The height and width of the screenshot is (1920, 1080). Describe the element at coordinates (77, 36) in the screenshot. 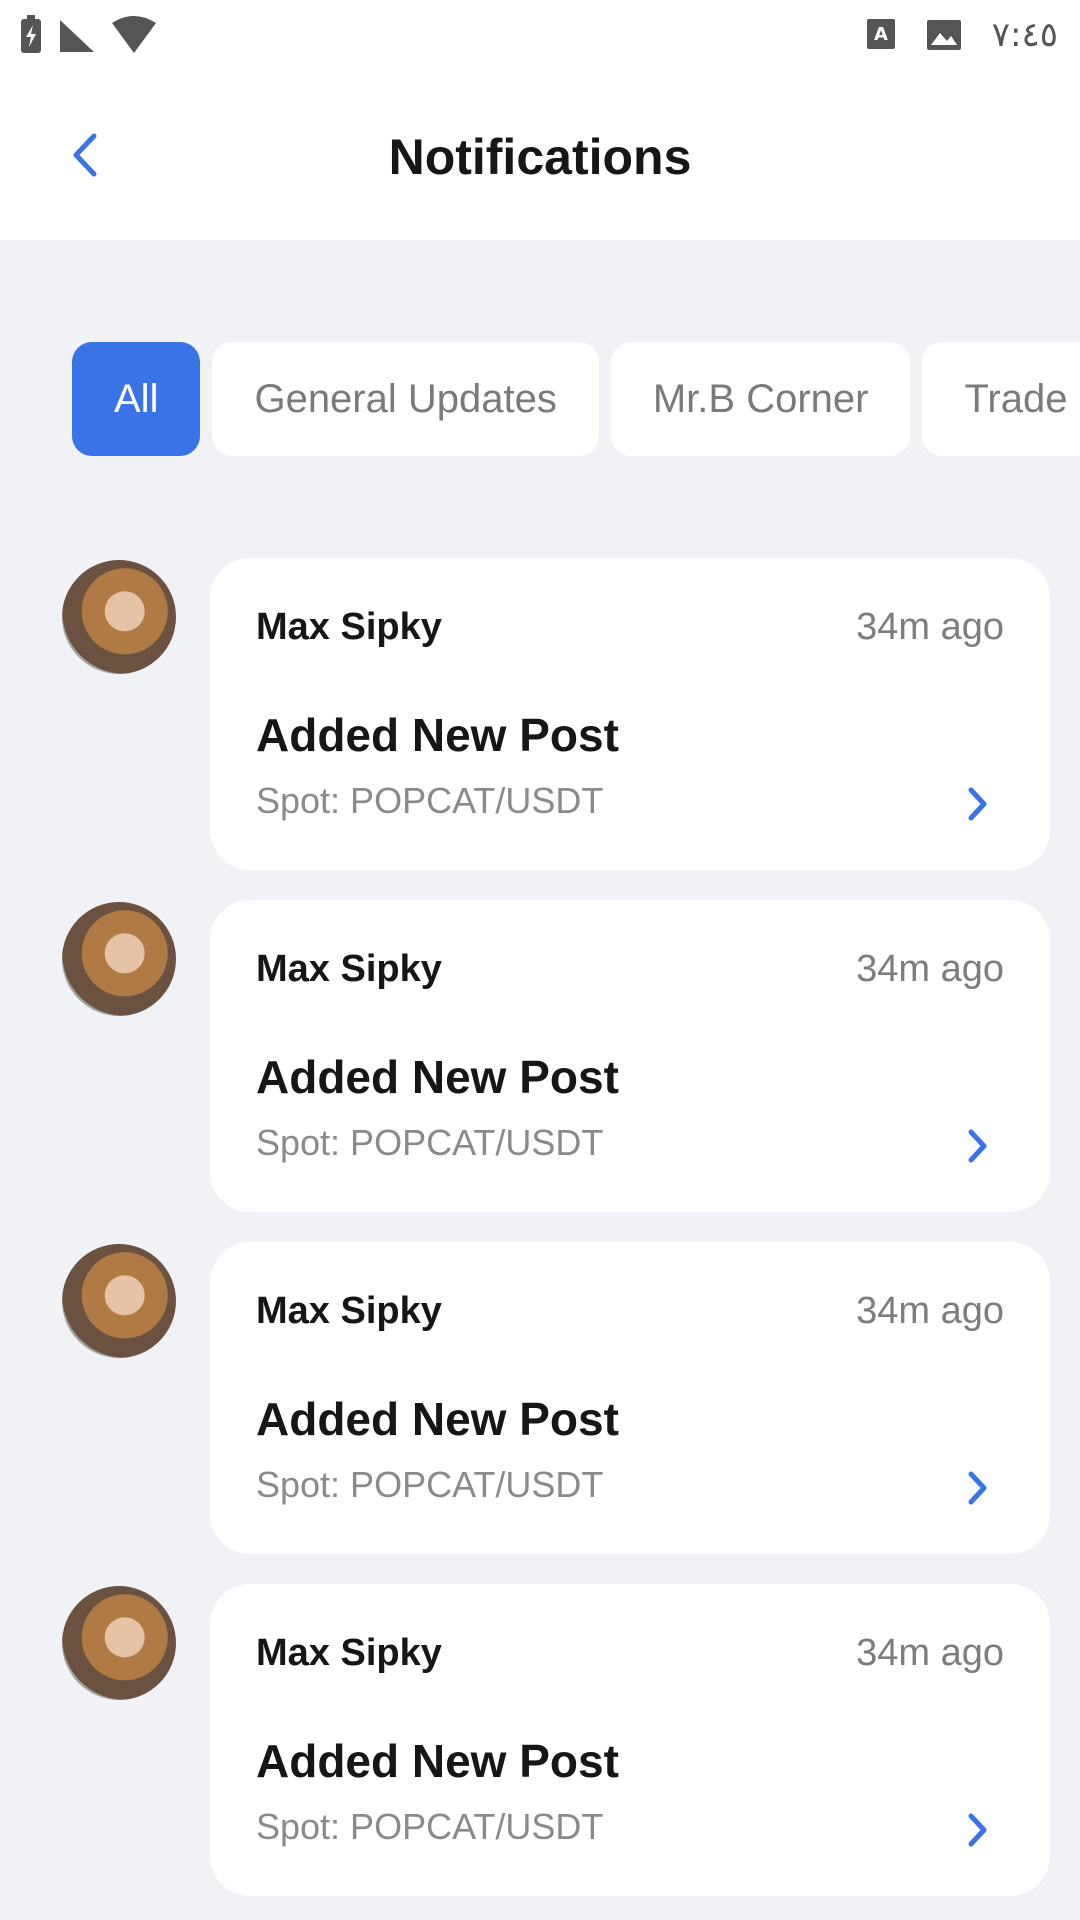

I see `signal-icon` at that location.